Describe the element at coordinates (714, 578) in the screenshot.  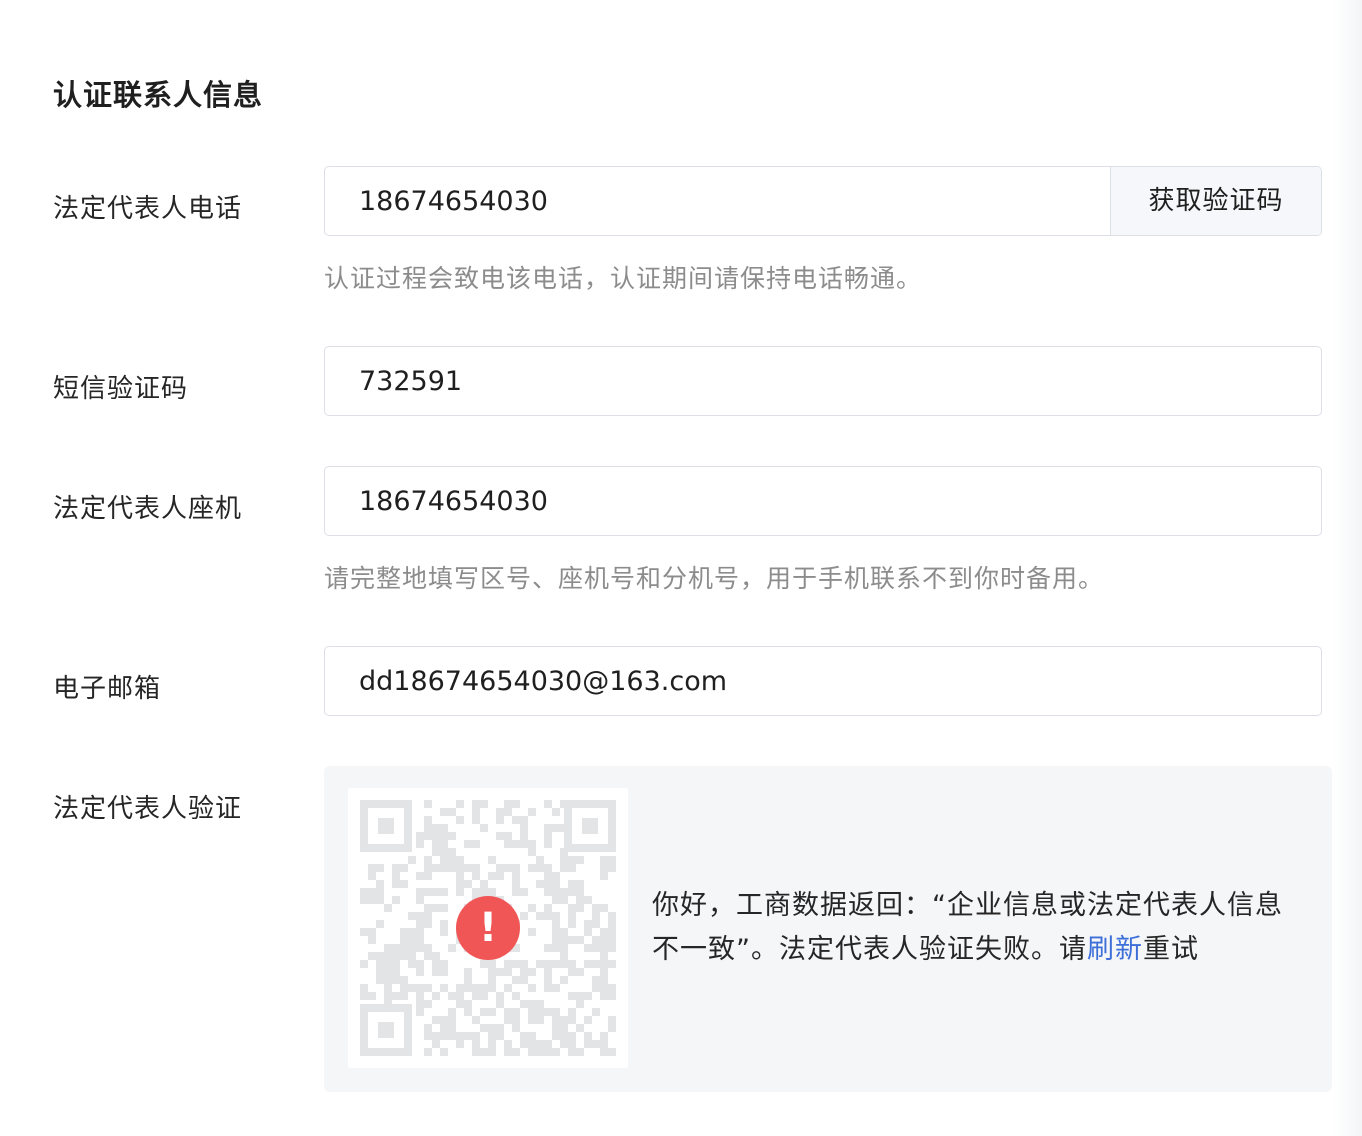
I see `landline-hint: 请完整地填写区号、座机号和分机号，用于手机联系不到你时备用。` at that location.